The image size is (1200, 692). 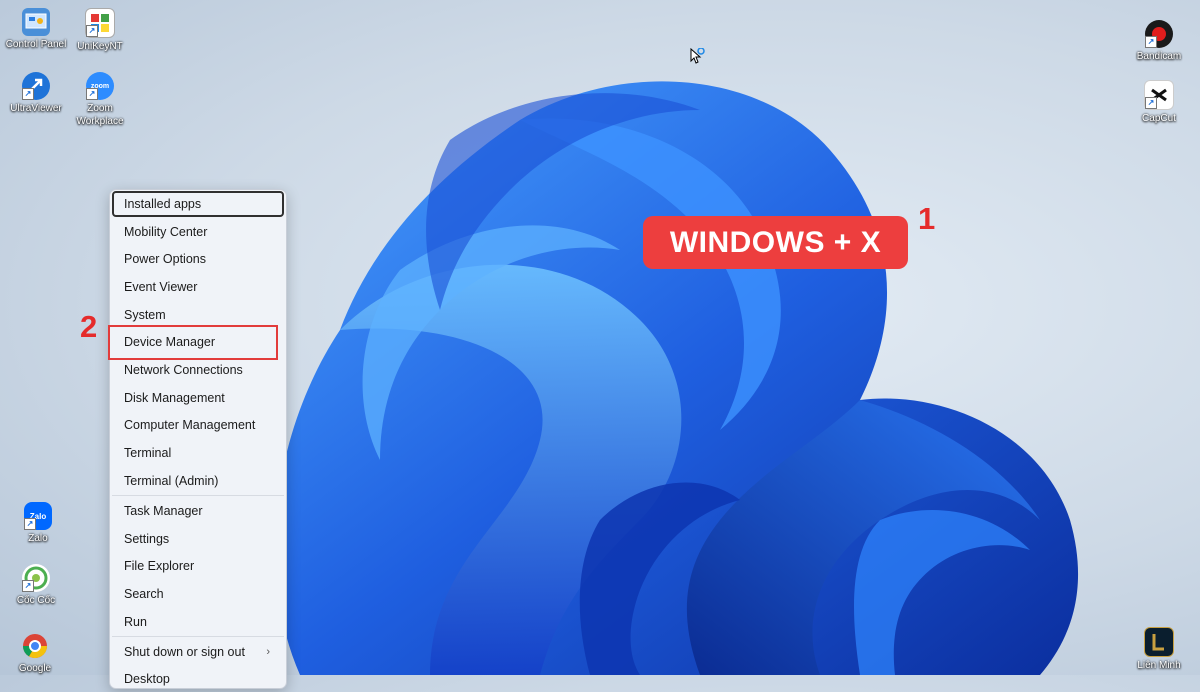 I want to click on zalo-icon: Zalo ↗, so click(x=38, y=516).